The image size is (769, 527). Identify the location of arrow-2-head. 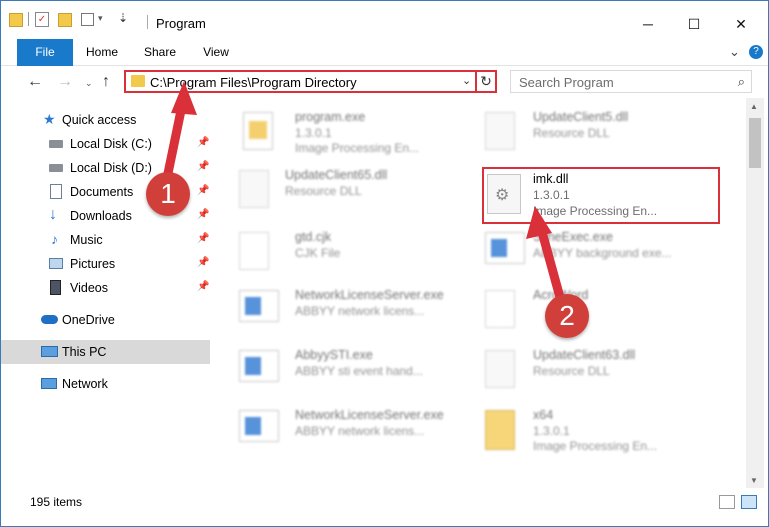
(539, 222).